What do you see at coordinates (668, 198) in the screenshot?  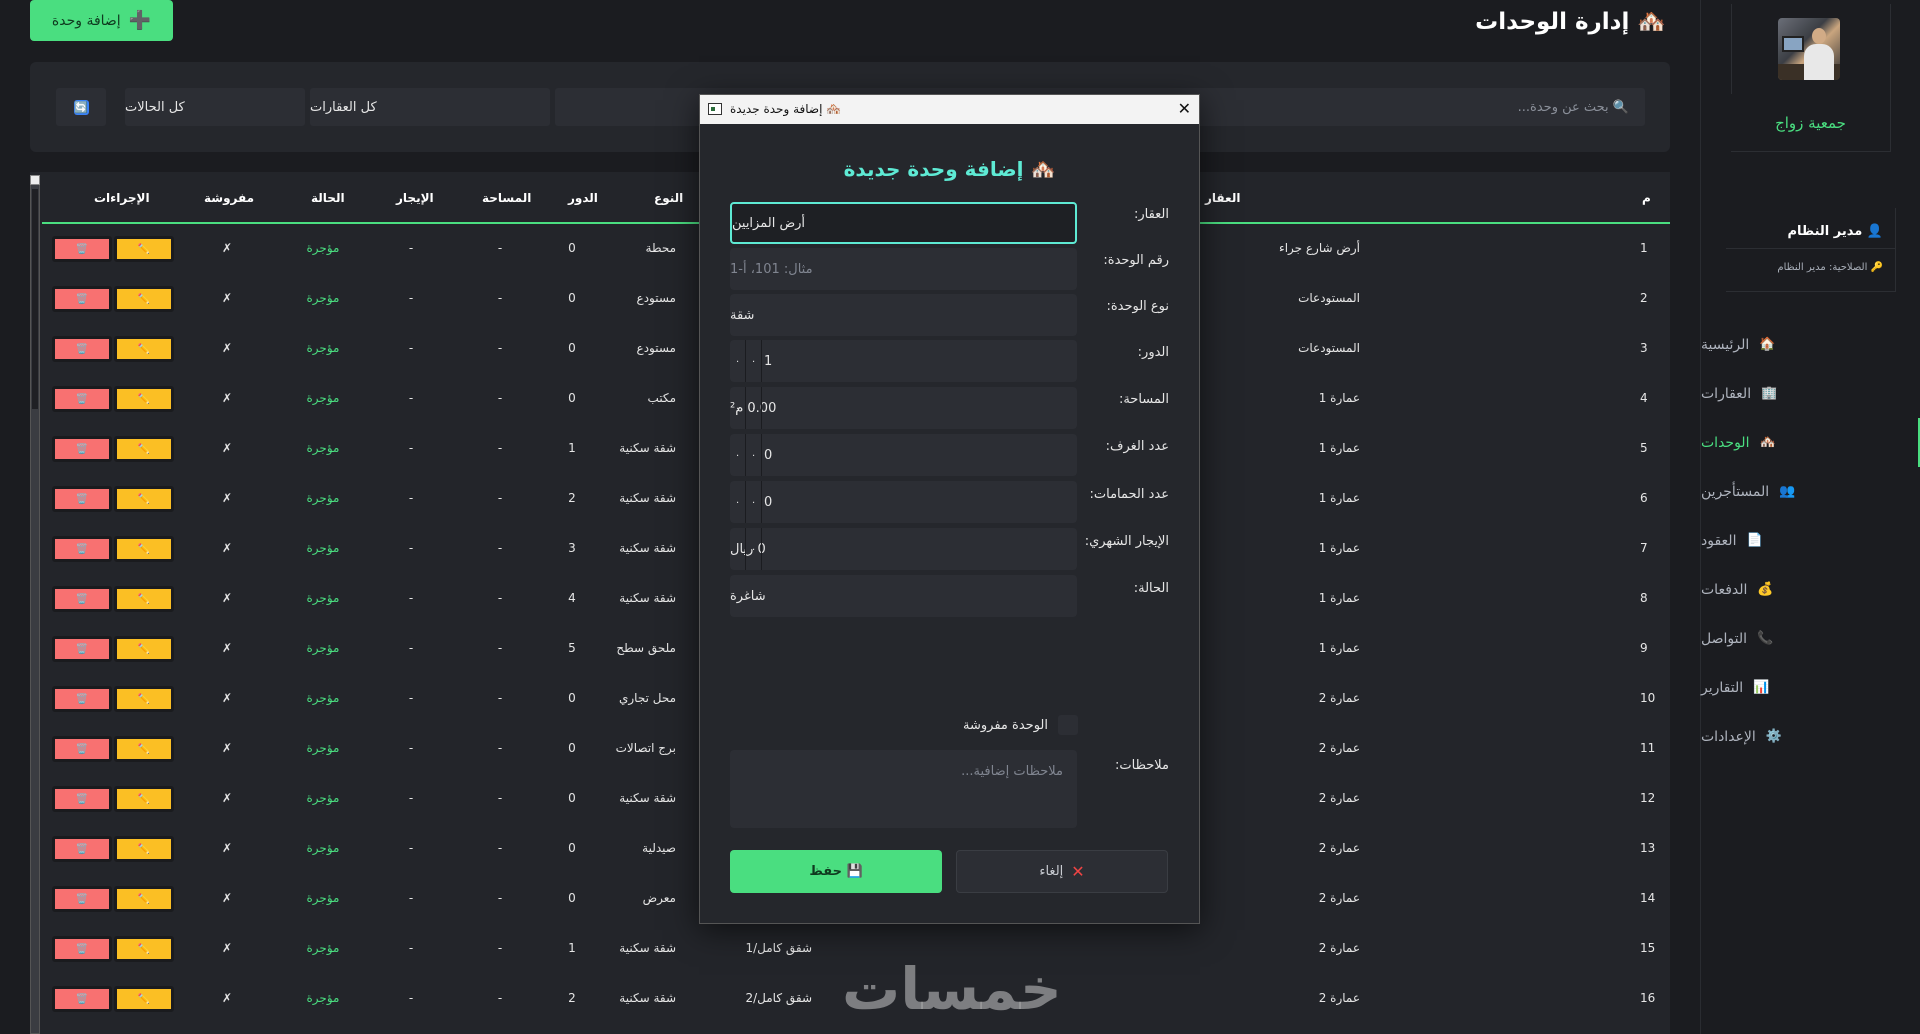 I see `col-type: النوع` at bounding box center [668, 198].